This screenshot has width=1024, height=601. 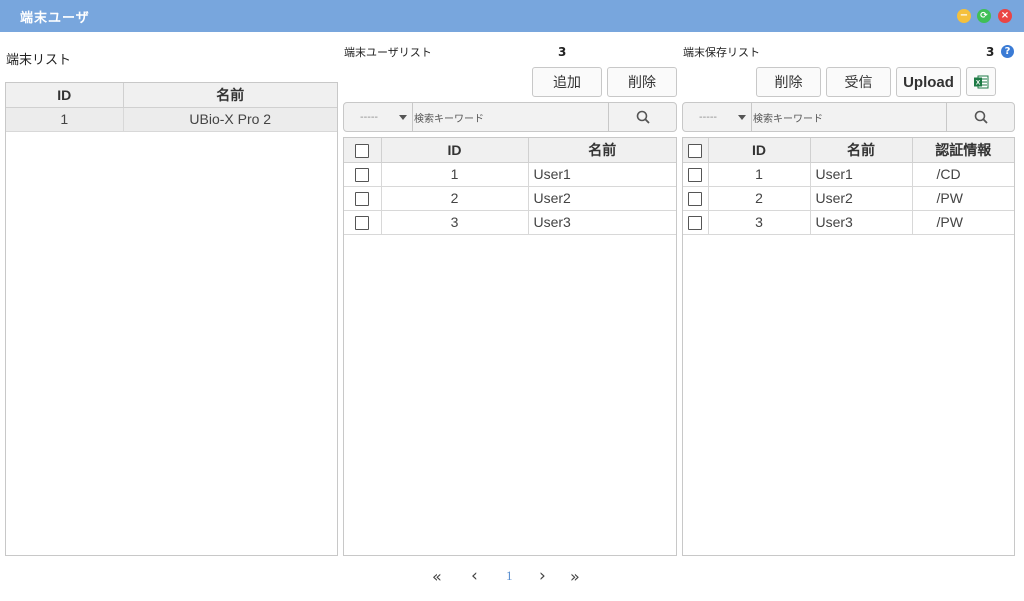 What do you see at coordinates (962, 174) in the screenshot?
I see `auth-info-cell: /CD` at bounding box center [962, 174].